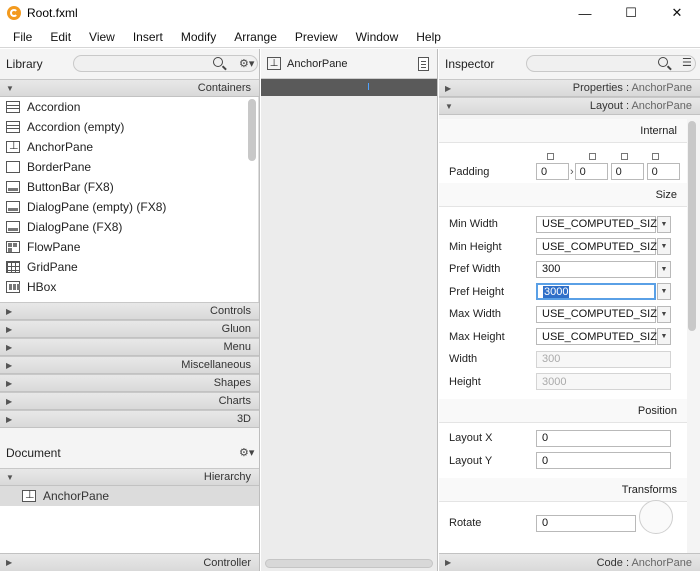  I want to click on section-code: ▶ Code : AnchorPane, so click(569, 562).